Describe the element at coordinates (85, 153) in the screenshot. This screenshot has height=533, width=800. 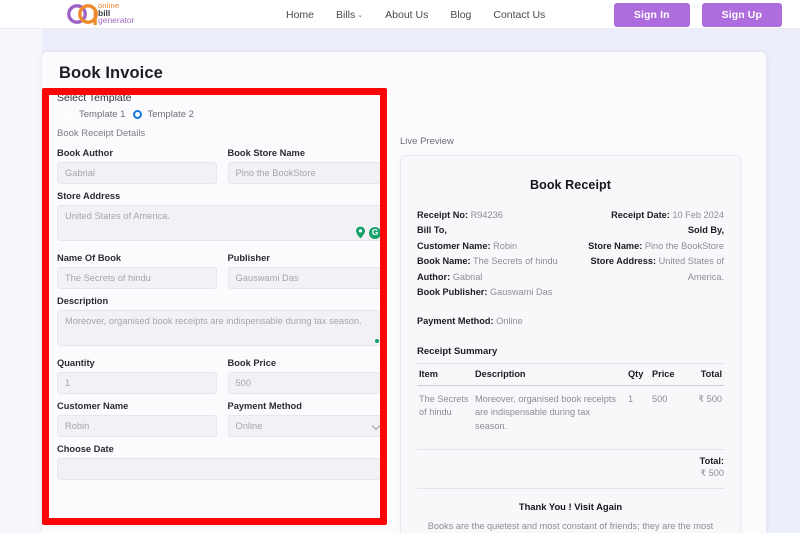
I see `book-author-label: Book Author` at that location.